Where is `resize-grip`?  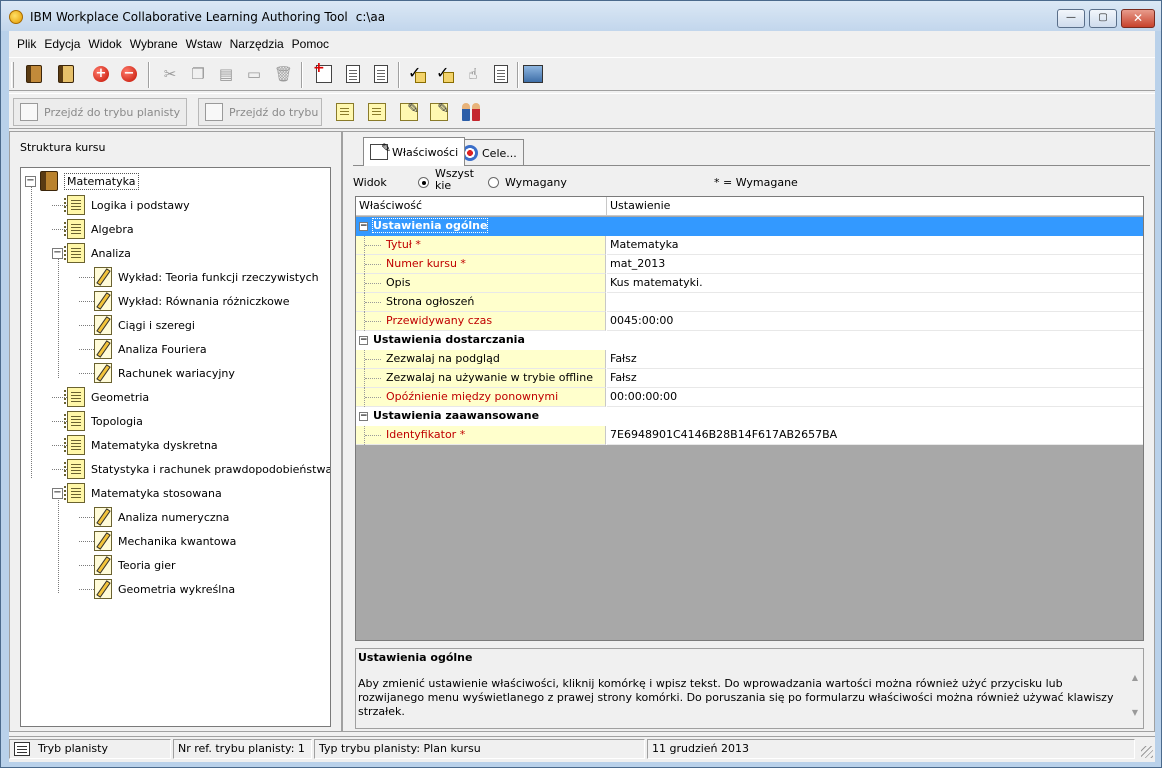
resize-grip is located at coordinates (1147, 752).